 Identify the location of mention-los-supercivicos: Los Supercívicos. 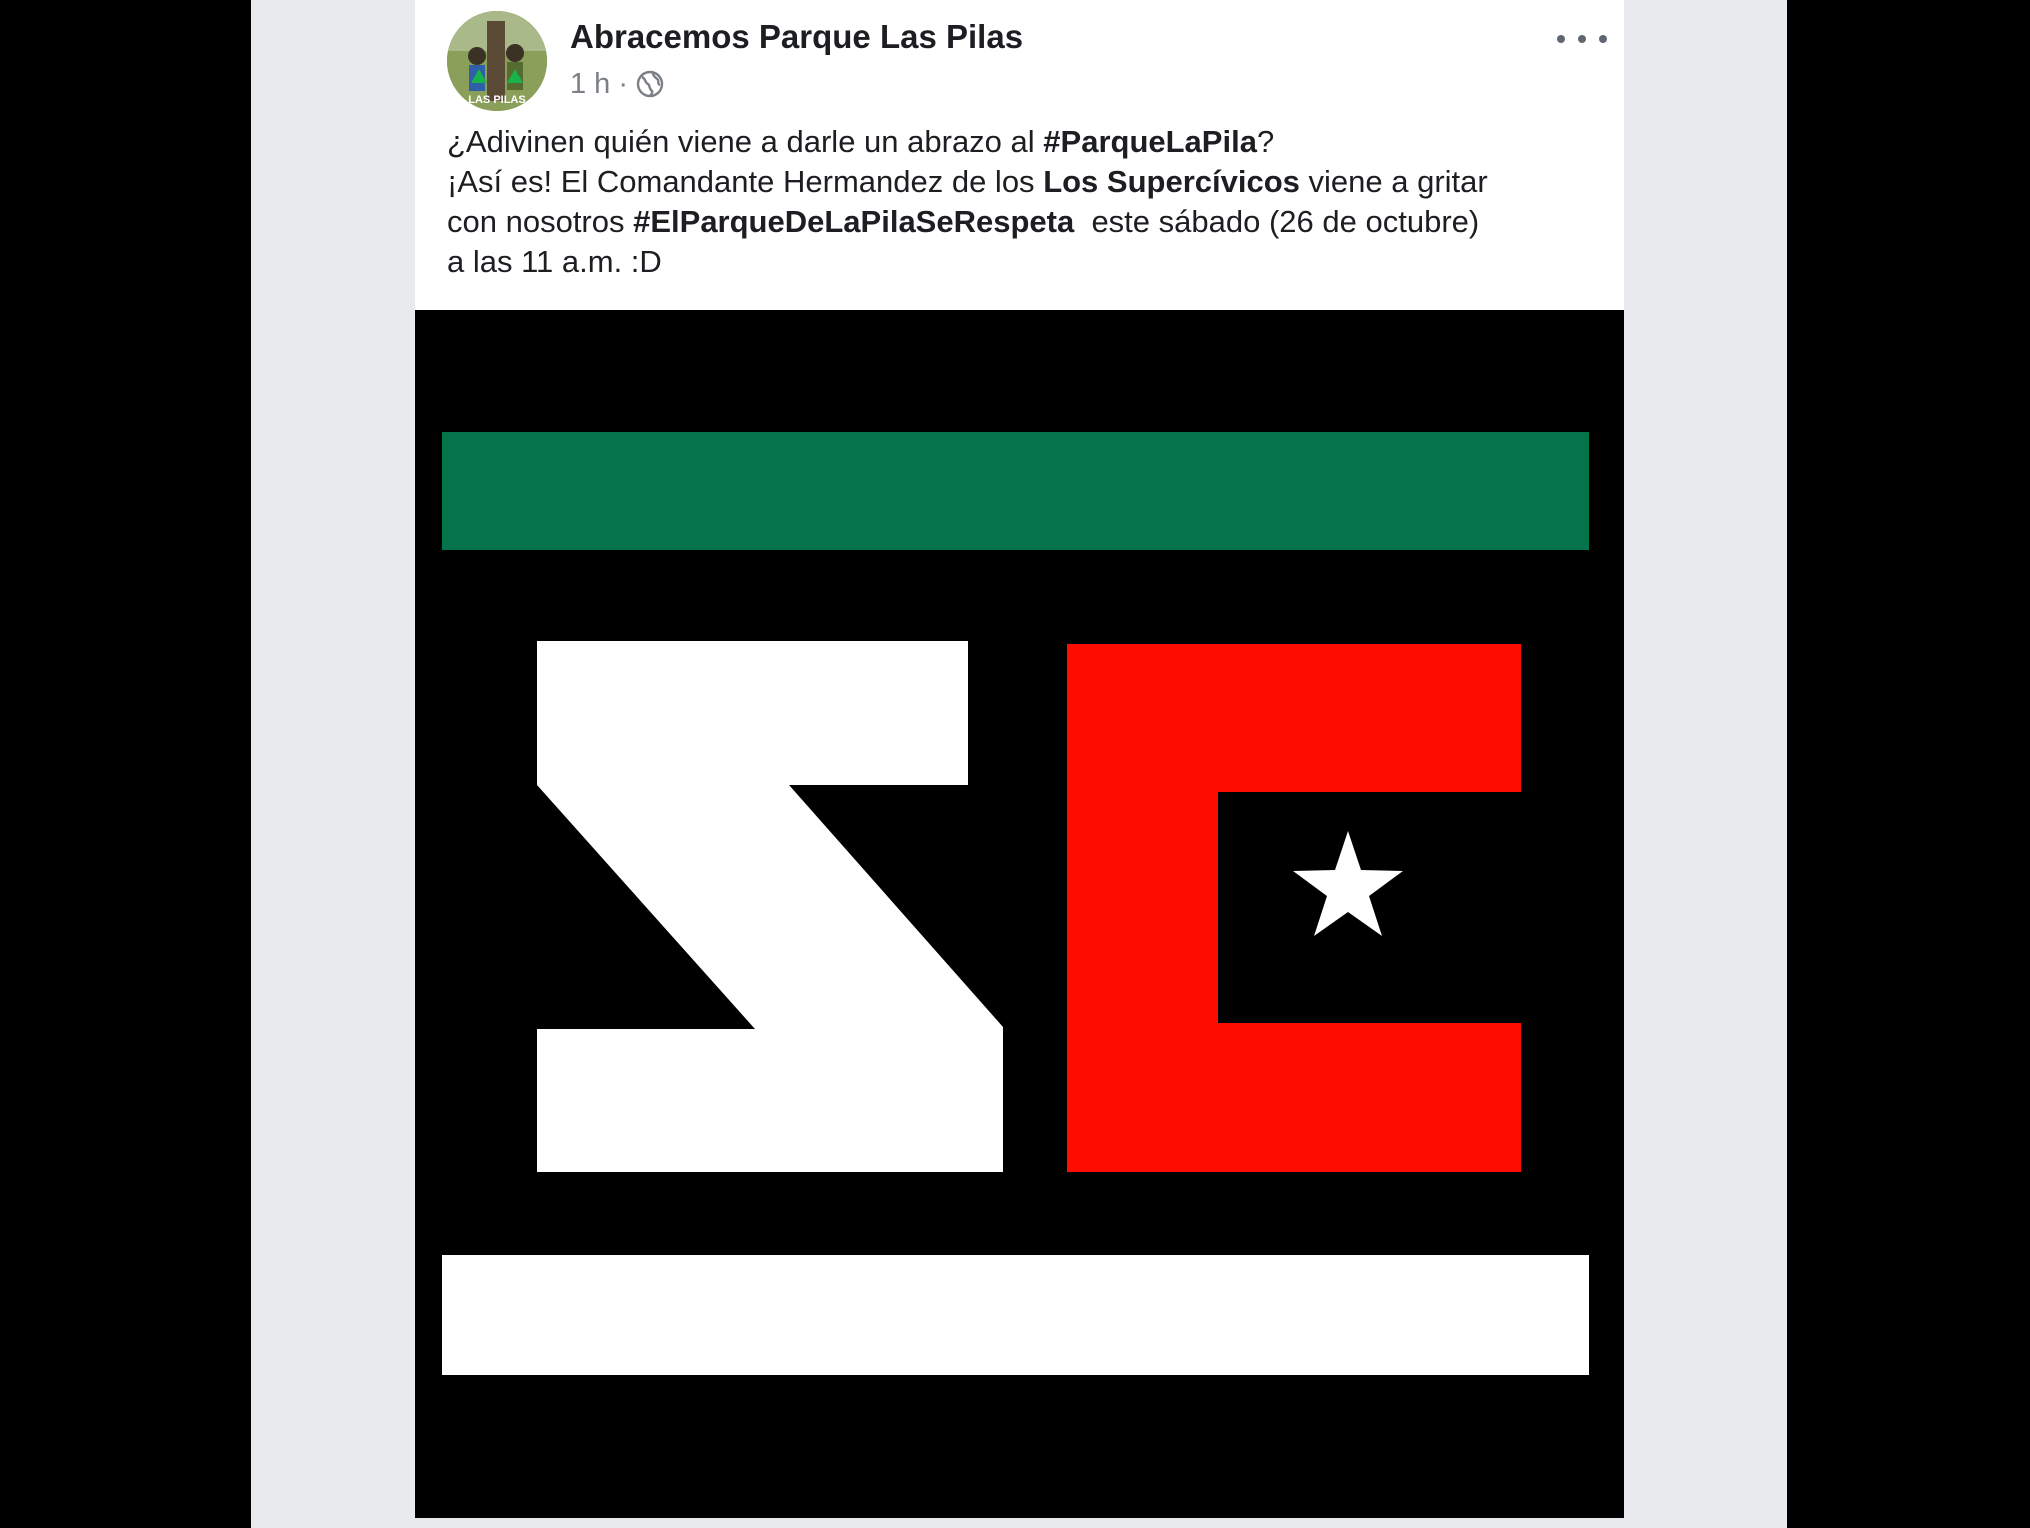
(1171, 181).